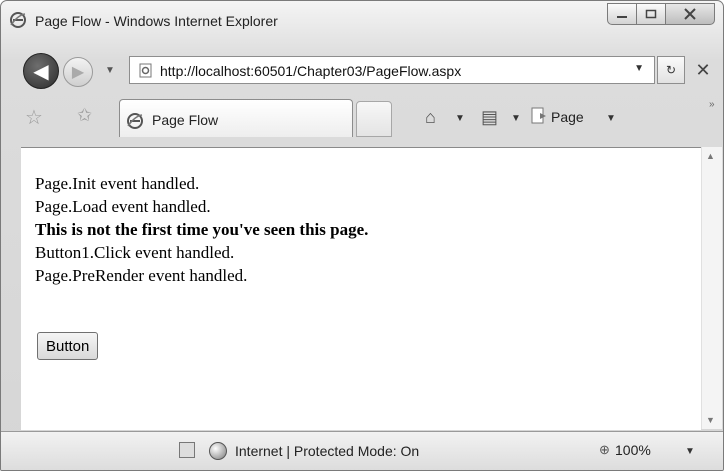 This screenshot has height=471, width=724. I want to click on forward-arrow-icon: ▶, so click(78, 72).